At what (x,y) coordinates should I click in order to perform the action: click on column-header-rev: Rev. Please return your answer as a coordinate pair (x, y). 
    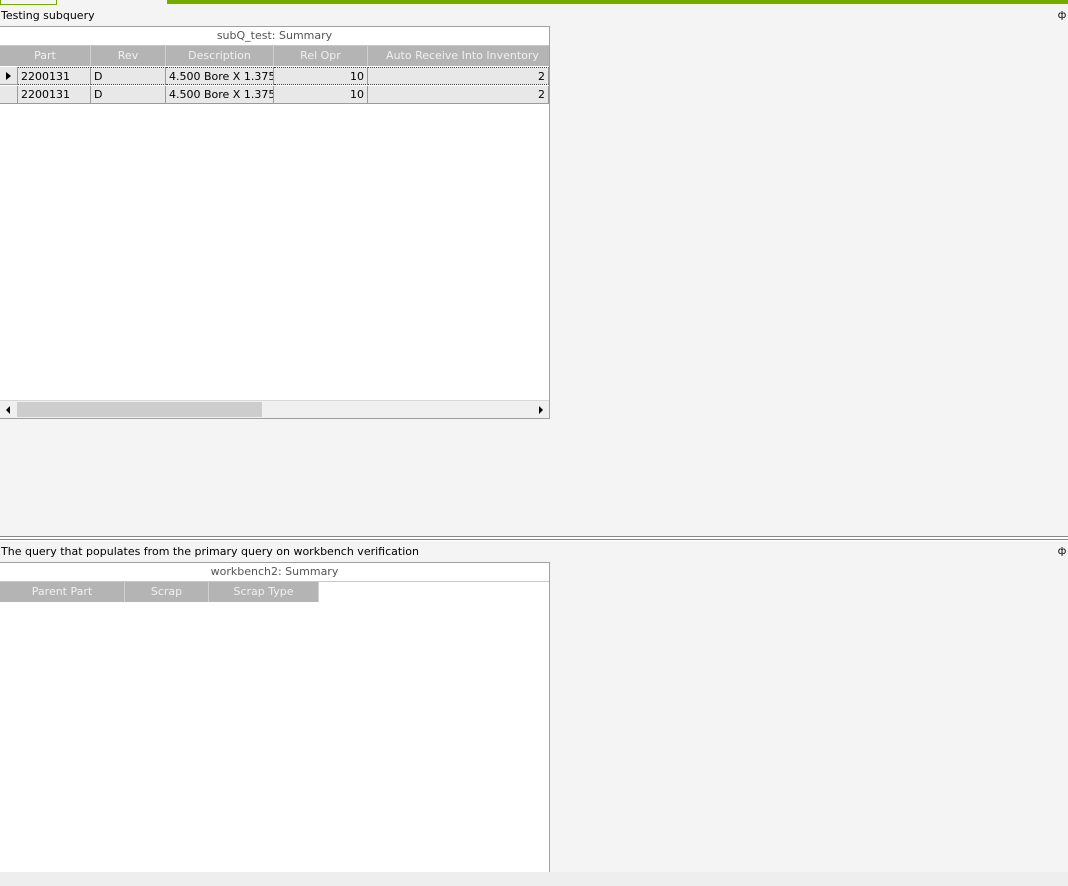
    Looking at the image, I should click on (128, 56).